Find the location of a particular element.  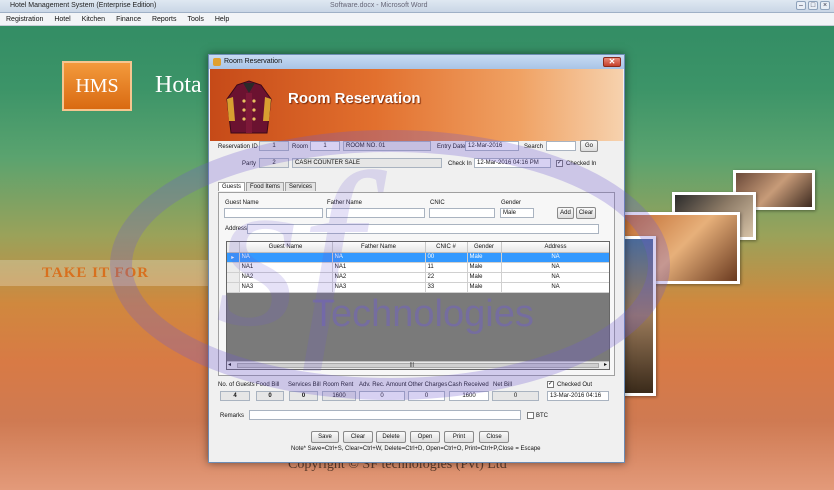

delete-button: Delete is located at coordinates (391, 437).